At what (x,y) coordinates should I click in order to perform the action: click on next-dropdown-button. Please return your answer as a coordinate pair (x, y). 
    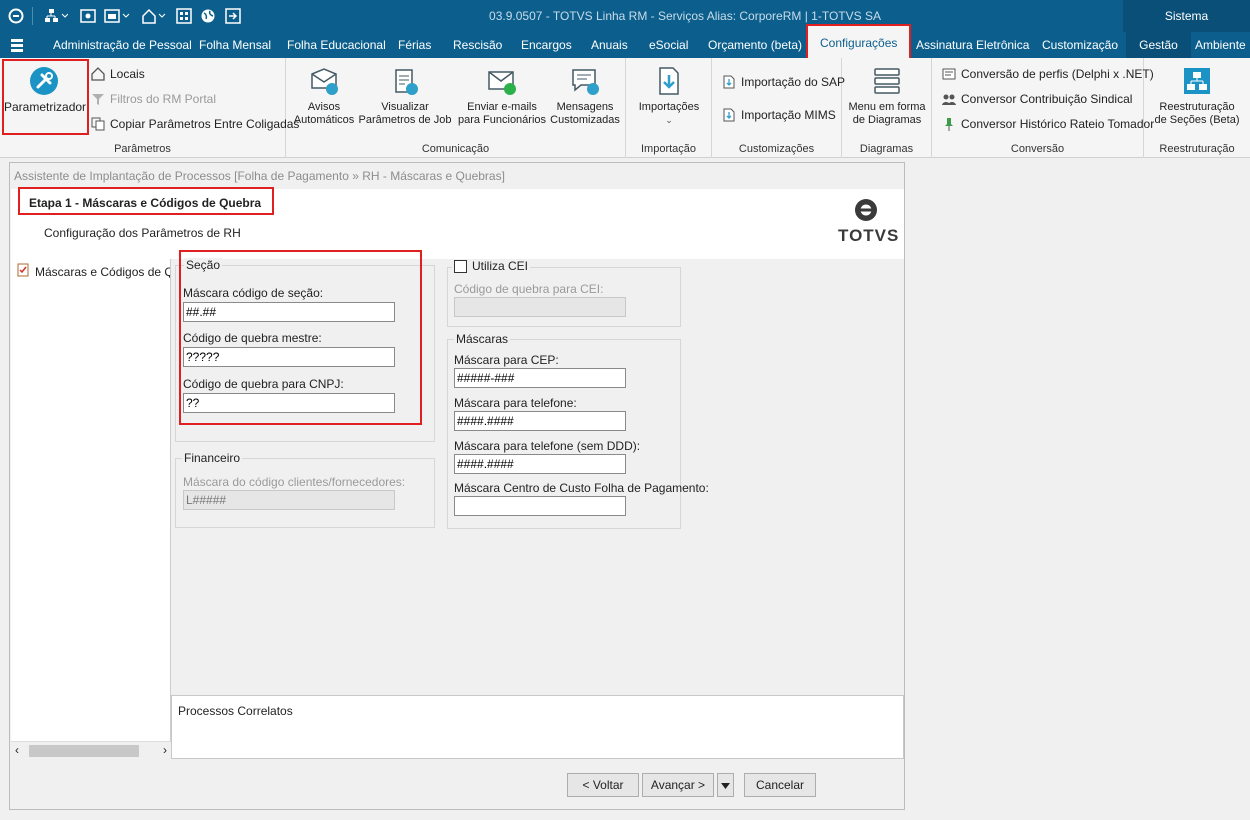
    Looking at the image, I should click on (725, 785).